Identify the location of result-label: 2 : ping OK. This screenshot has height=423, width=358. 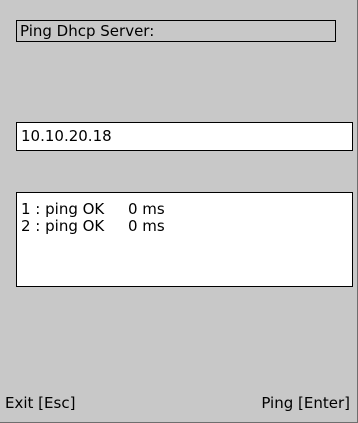
(63, 226).